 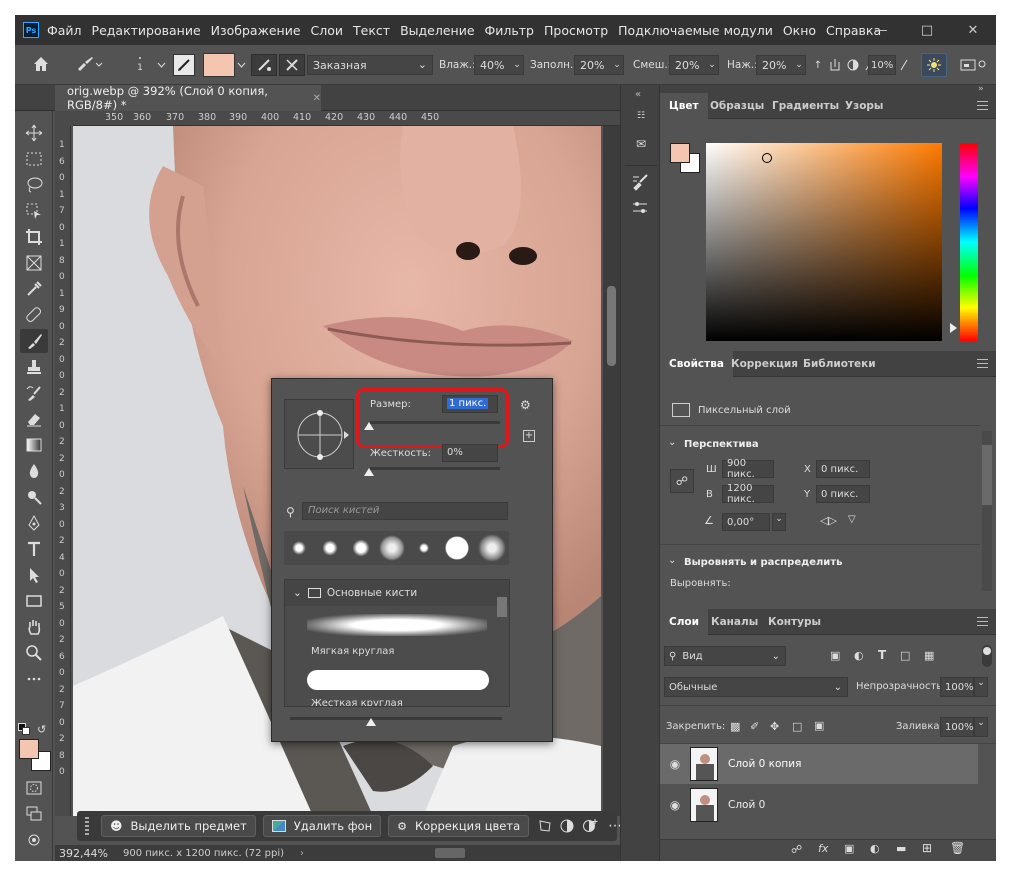 I want to click on brush-hard-round-label: Жесткая круглая, so click(x=357, y=702).